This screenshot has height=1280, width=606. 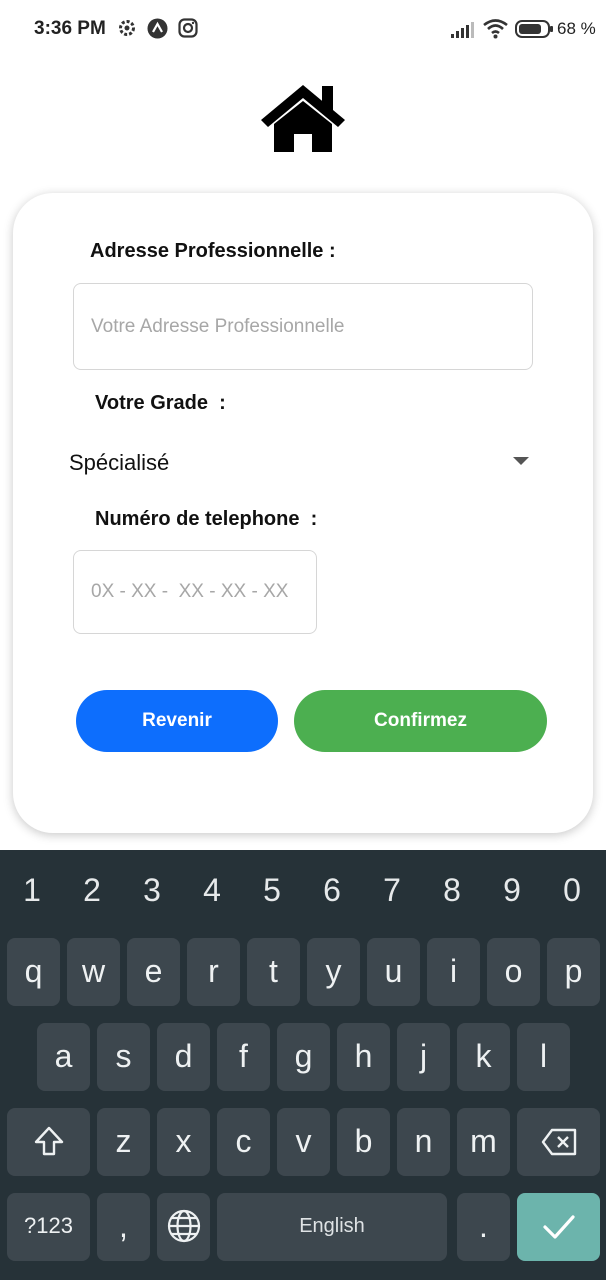 I want to click on key-number: 4, so click(x=212, y=890).